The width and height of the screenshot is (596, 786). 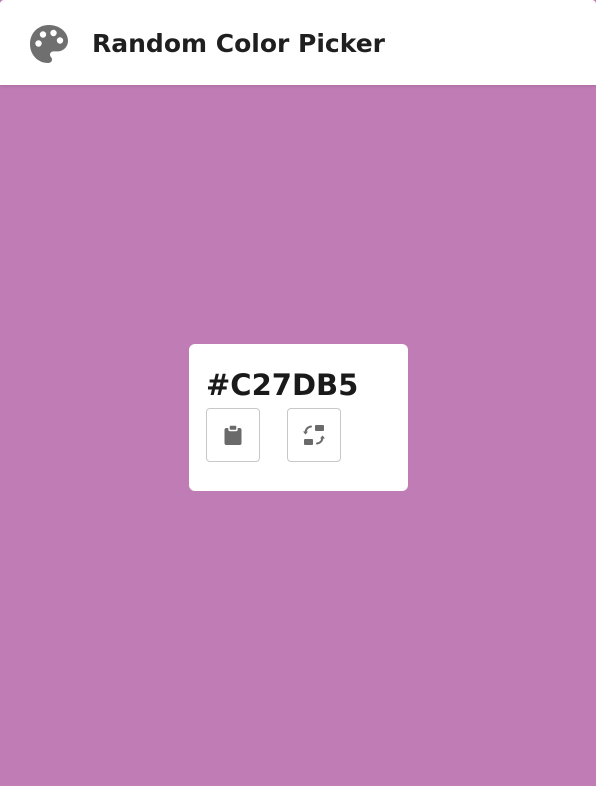 I want to click on copy-button, so click(x=233, y=435).